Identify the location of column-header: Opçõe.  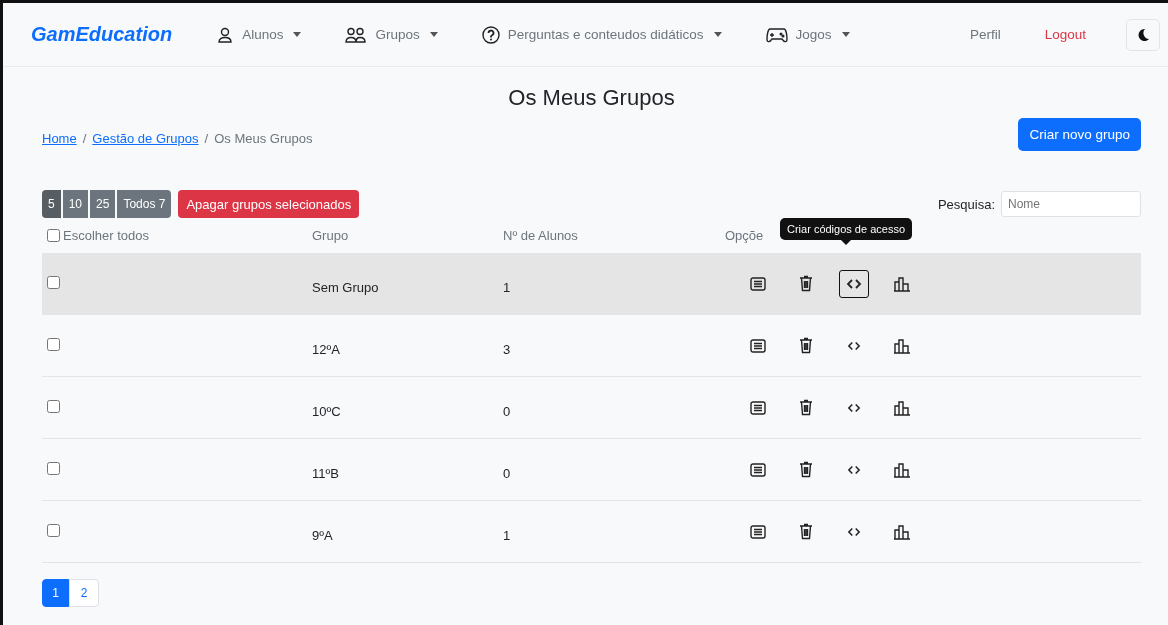
(744, 235).